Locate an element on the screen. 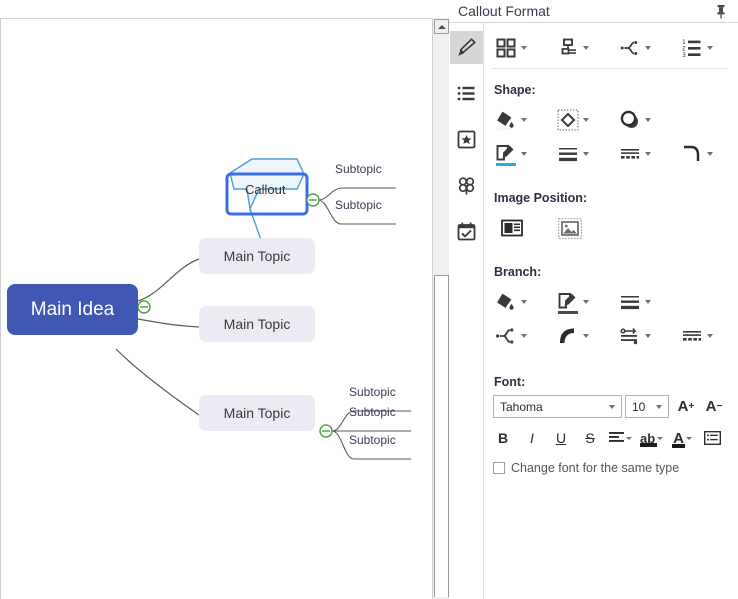 The height and width of the screenshot is (599, 738). tab-format-brush is located at coordinates (466, 47).